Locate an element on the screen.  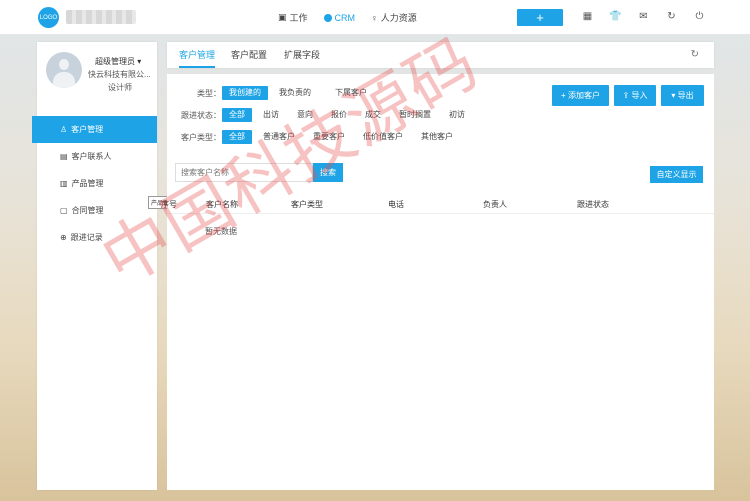
filter-type-option: 下属客户 is located at coordinates (351, 93).